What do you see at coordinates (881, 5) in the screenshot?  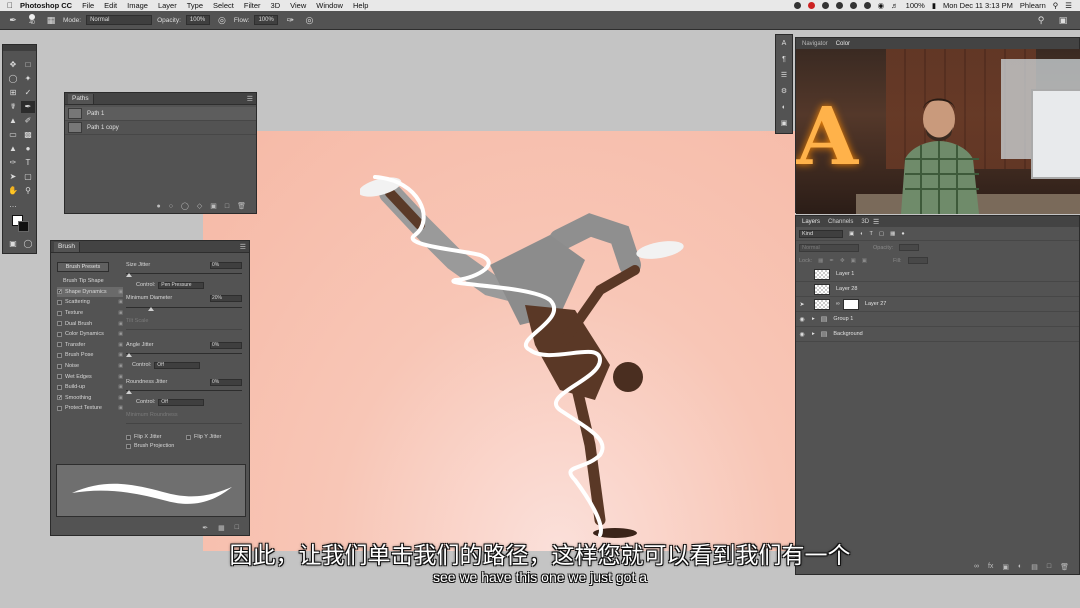 I see `wifi-icon: ◉` at bounding box center [881, 5].